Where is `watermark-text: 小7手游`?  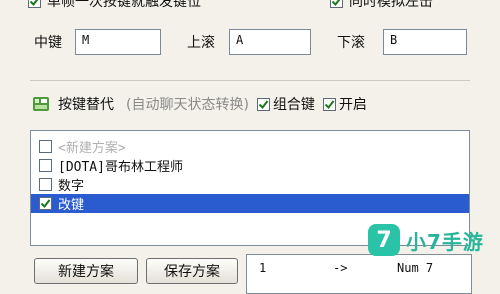 watermark-text: 小7手游 is located at coordinates (445, 241).